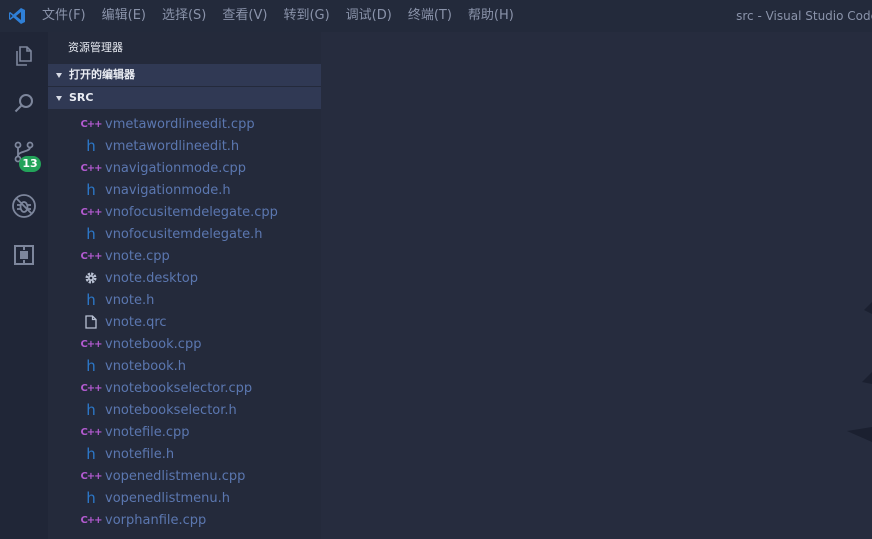 This screenshot has height=539, width=872. Describe the element at coordinates (244, 16) in the screenshot. I see `menu-view: 查看(V)` at that location.